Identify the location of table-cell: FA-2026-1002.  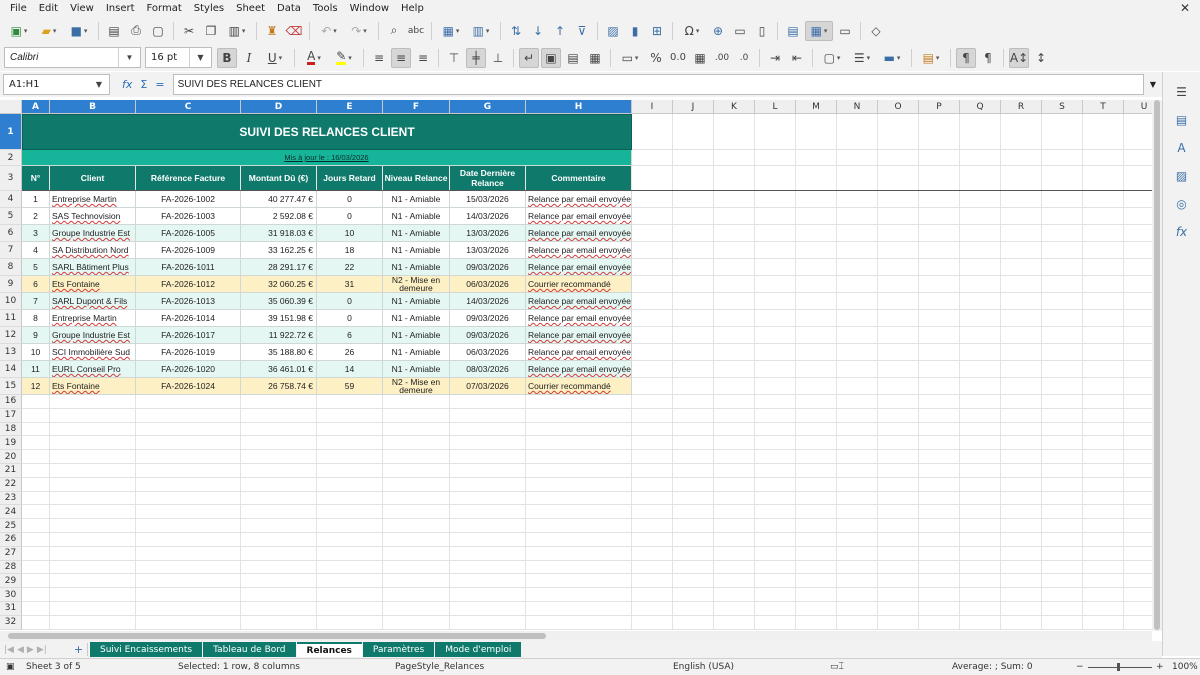
(188, 199).